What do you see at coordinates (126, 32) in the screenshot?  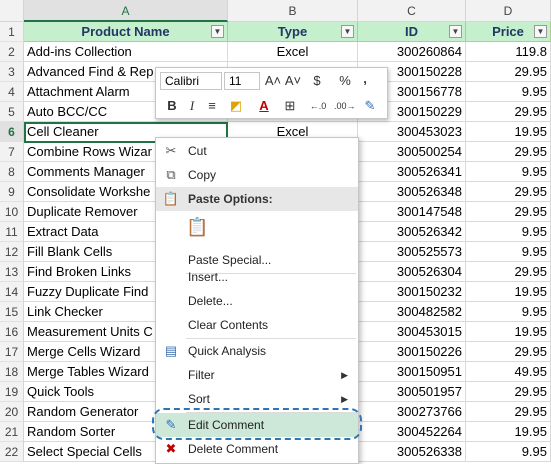 I see `header-product-name: Product Name ▼` at bounding box center [126, 32].